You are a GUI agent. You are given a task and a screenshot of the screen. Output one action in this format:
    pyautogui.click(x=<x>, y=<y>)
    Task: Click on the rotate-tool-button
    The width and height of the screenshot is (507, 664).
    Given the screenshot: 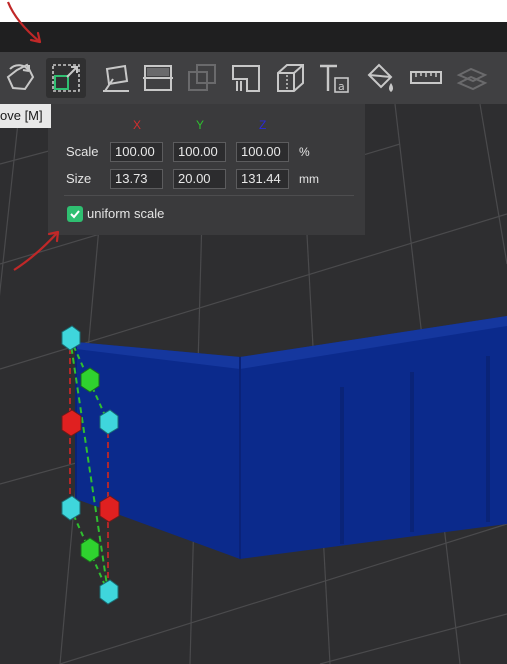 What is the action you would take?
    pyautogui.click(x=20, y=78)
    